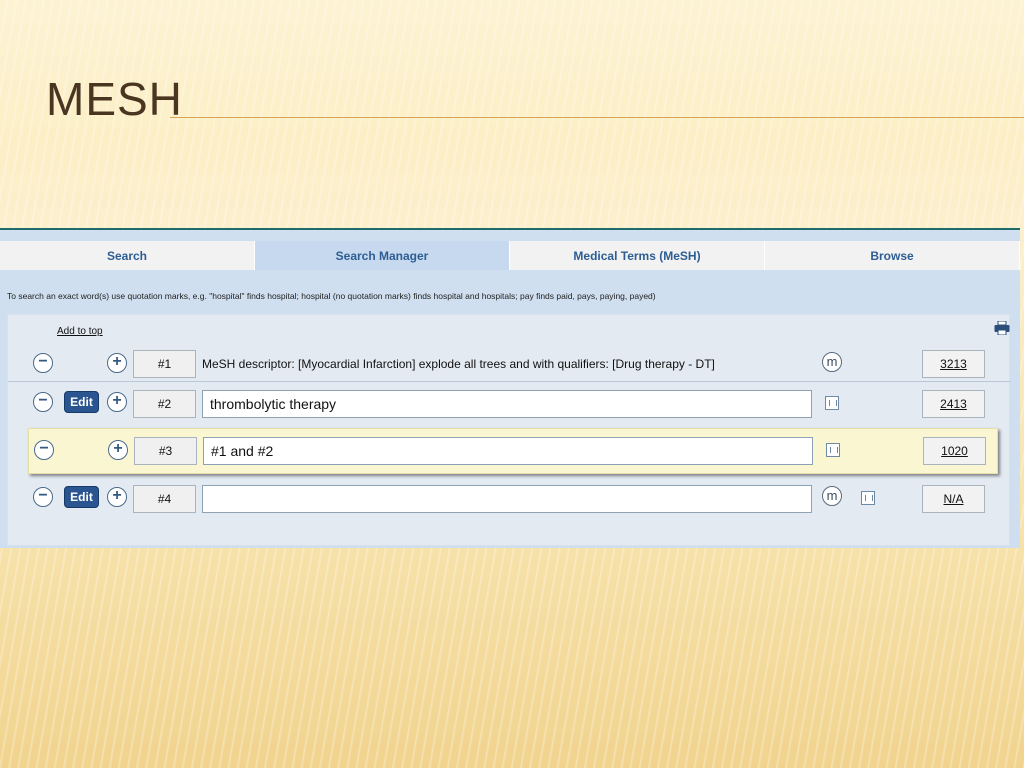 The height and width of the screenshot is (768, 1024). What do you see at coordinates (164, 364) in the screenshot?
I see `line-number: #1` at bounding box center [164, 364].